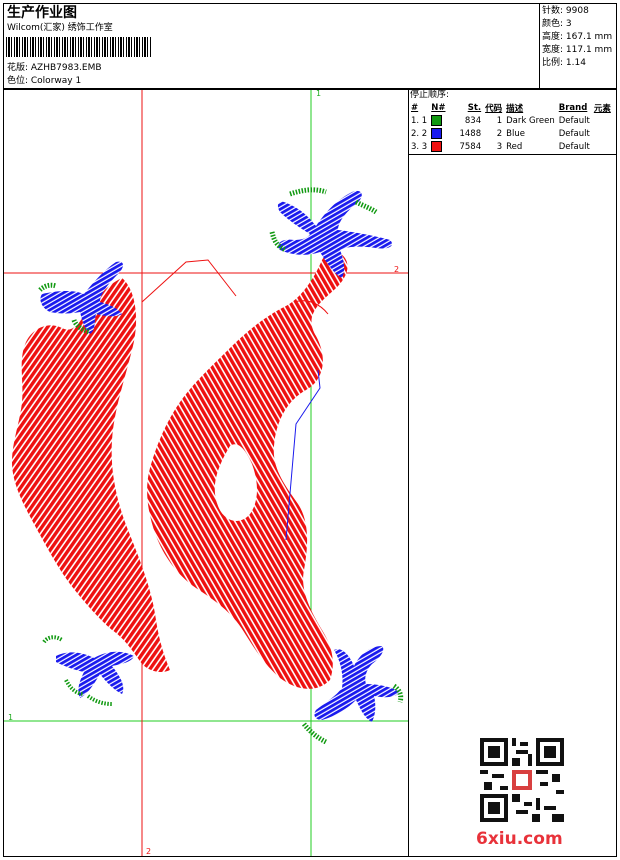 The image size is (620, 860). I want to click on row-desc: Blue, so click(515, 133).